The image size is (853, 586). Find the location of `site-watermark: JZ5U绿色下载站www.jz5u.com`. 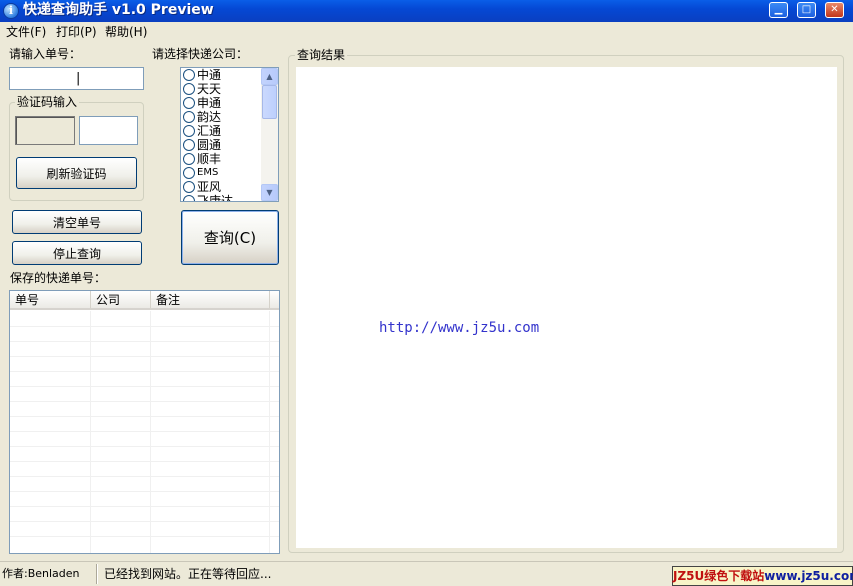

site-watermark: JZ5U绿色下载站www.jz5u.com is located at coordinates (762, 576).